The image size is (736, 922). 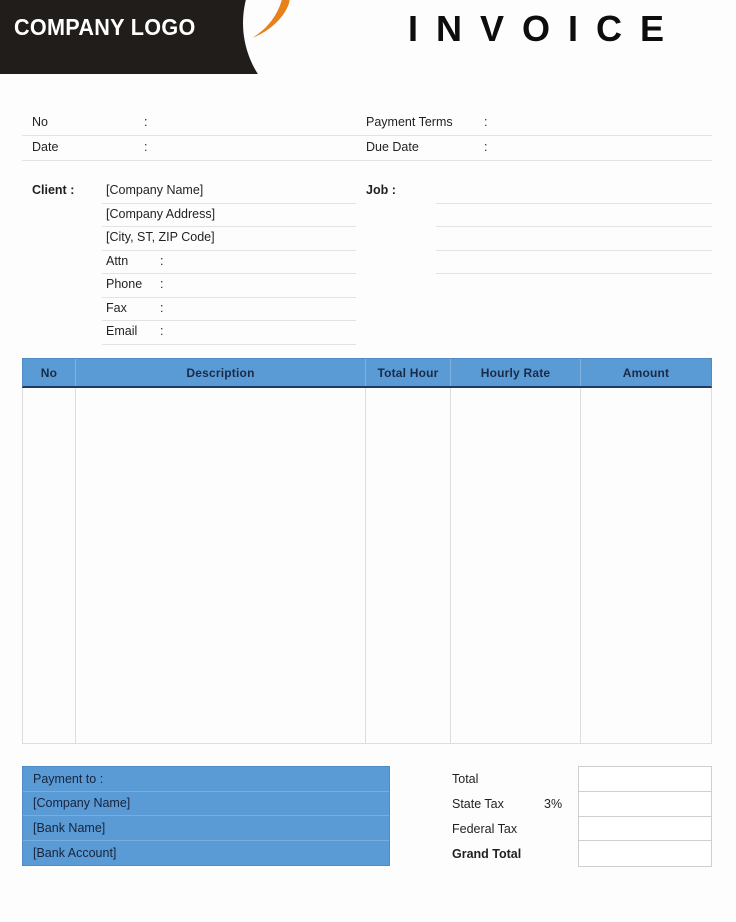 I want to click on grand-total-label-row: Grand Total, so click(x=515, y=853).